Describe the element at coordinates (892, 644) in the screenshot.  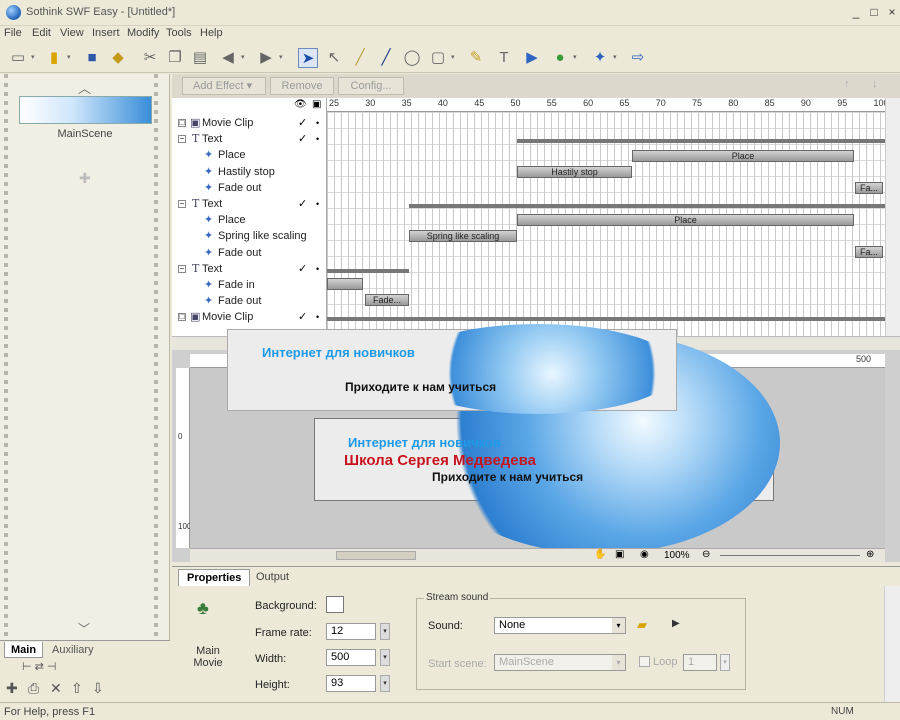
I see `properties-scrollbar` at that location.